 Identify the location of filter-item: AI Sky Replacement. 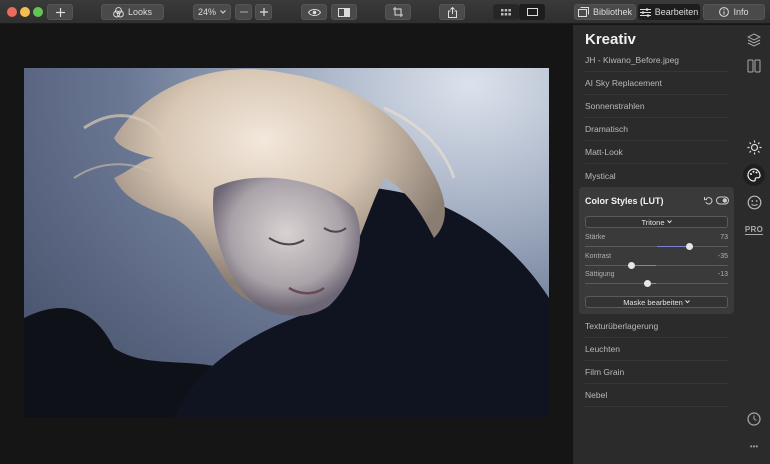
(656, 83).